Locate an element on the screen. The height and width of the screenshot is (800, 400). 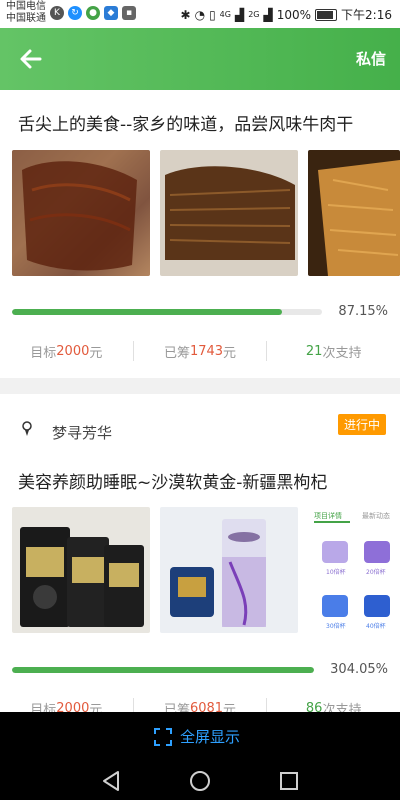
back-button is located at coordinates (31, 59).